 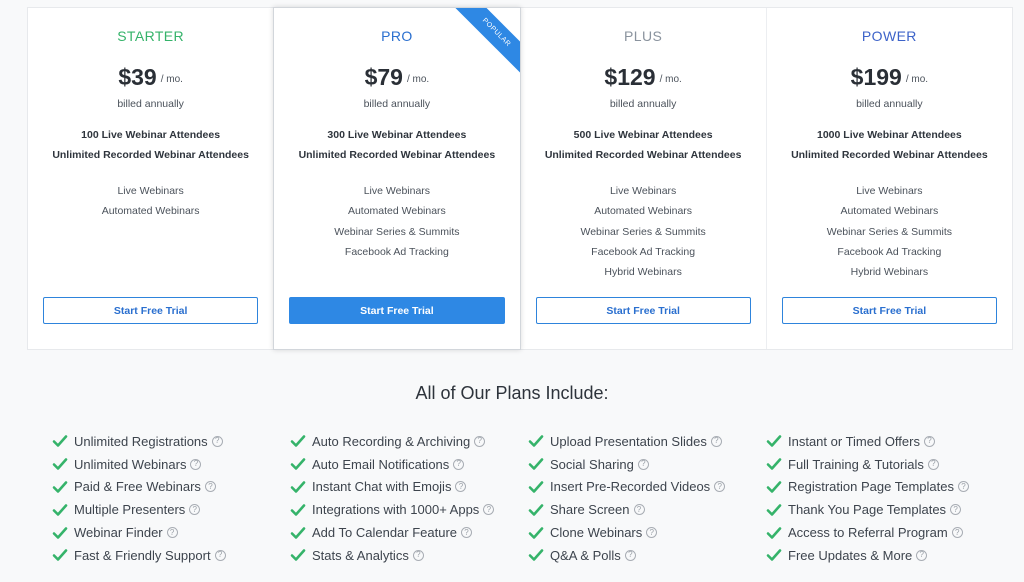 I want to click on include-item: Social Sharing?, so click(x=647, y=464).